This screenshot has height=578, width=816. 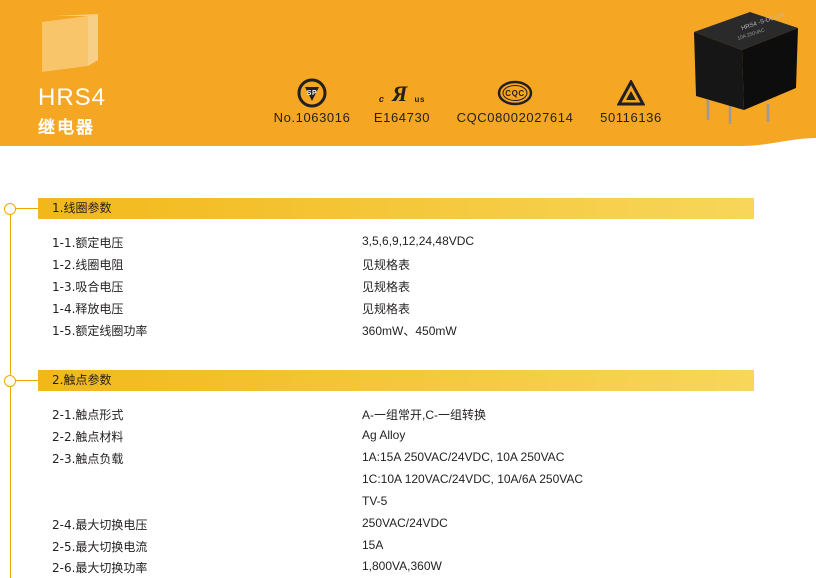 What do you see at coordinates (405, 523) in the screenshot?
I see `param-value: 250VAC/24VDC` at bounding box center [405, 523].